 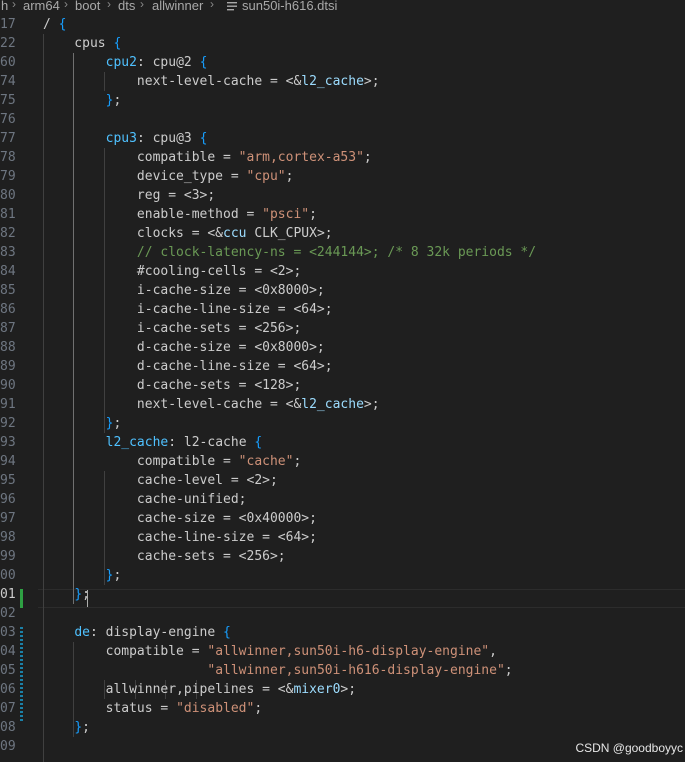 What do you see at coordinates (629, 748) in the screenshot?
I see `watermark: CSDN @goodboyyc` at bounding box center [629, 748].